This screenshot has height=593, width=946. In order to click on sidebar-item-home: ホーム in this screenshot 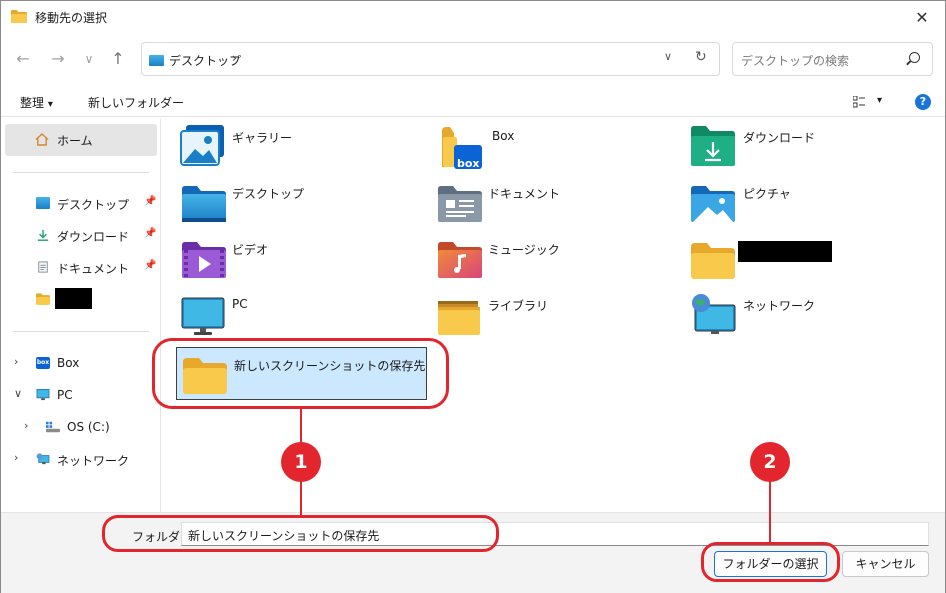, I will do `click(81, 140)`.